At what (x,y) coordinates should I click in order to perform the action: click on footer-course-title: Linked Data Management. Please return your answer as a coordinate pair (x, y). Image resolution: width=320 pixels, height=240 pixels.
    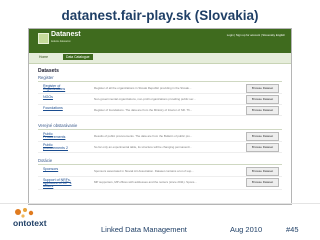
    Looking at the image, I should click on (144, 229).